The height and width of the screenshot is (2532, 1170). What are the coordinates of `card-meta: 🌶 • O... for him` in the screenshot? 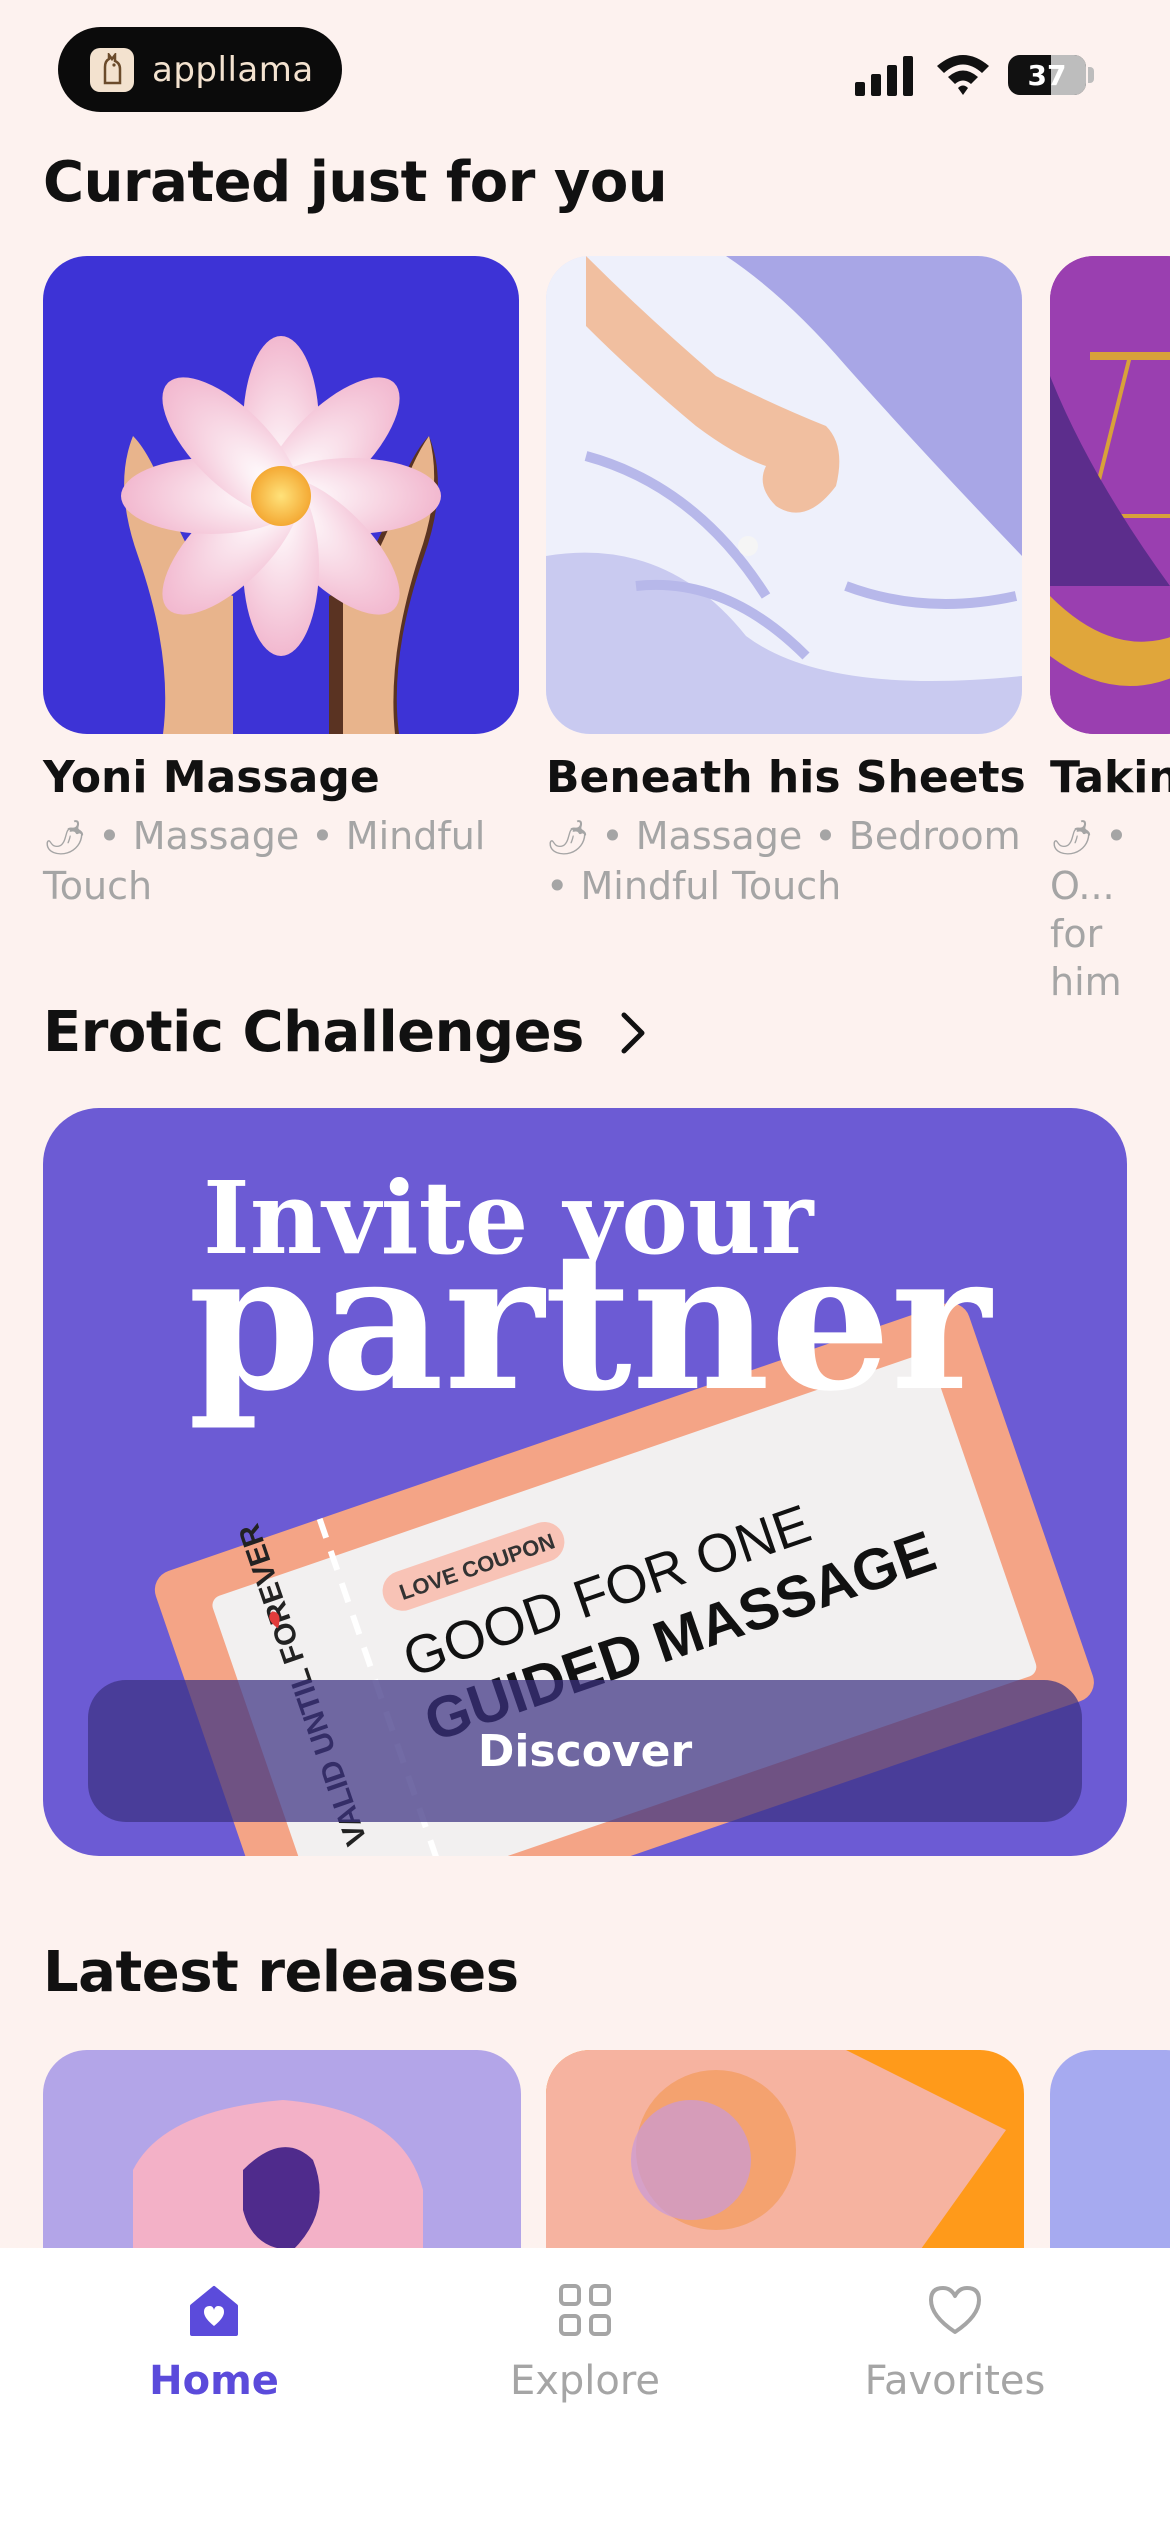 It's located at (1089, 909).